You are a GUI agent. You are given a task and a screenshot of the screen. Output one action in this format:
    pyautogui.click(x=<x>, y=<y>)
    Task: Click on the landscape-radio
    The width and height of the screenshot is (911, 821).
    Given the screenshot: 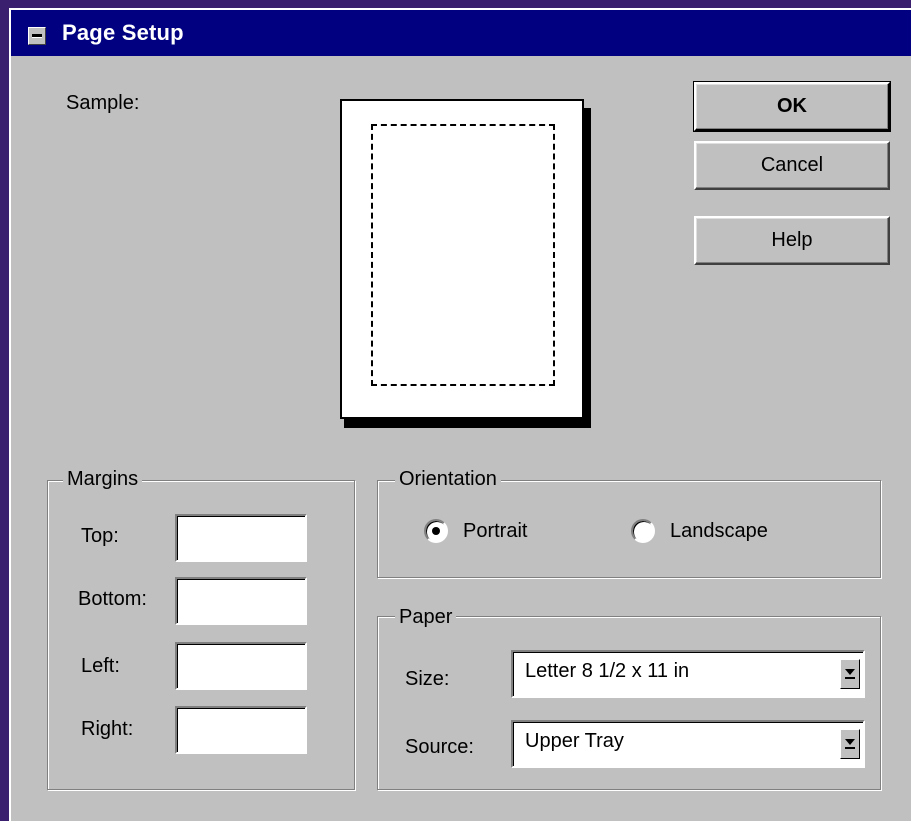 What is the action you would take?
    pyautogui.click(x=643, y=531)
    